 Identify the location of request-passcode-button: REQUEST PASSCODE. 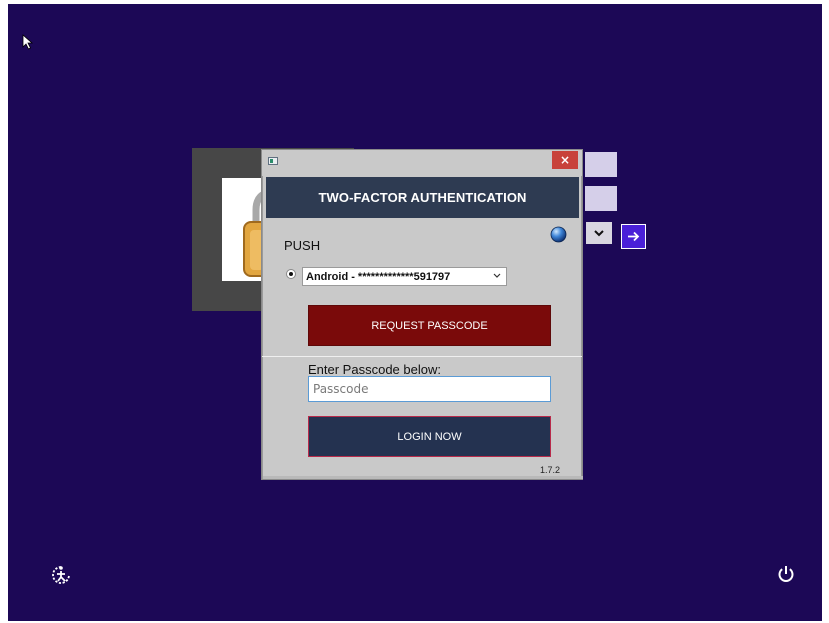
(429, 325).